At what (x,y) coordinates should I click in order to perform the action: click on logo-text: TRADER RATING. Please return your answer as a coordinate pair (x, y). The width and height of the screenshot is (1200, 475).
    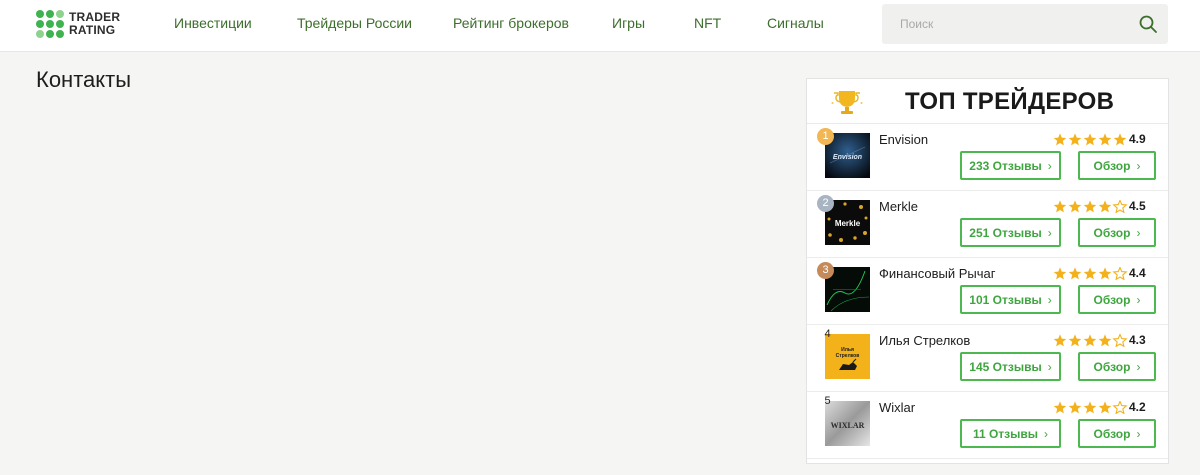
    Looking at the image, I should click on (94, 24).